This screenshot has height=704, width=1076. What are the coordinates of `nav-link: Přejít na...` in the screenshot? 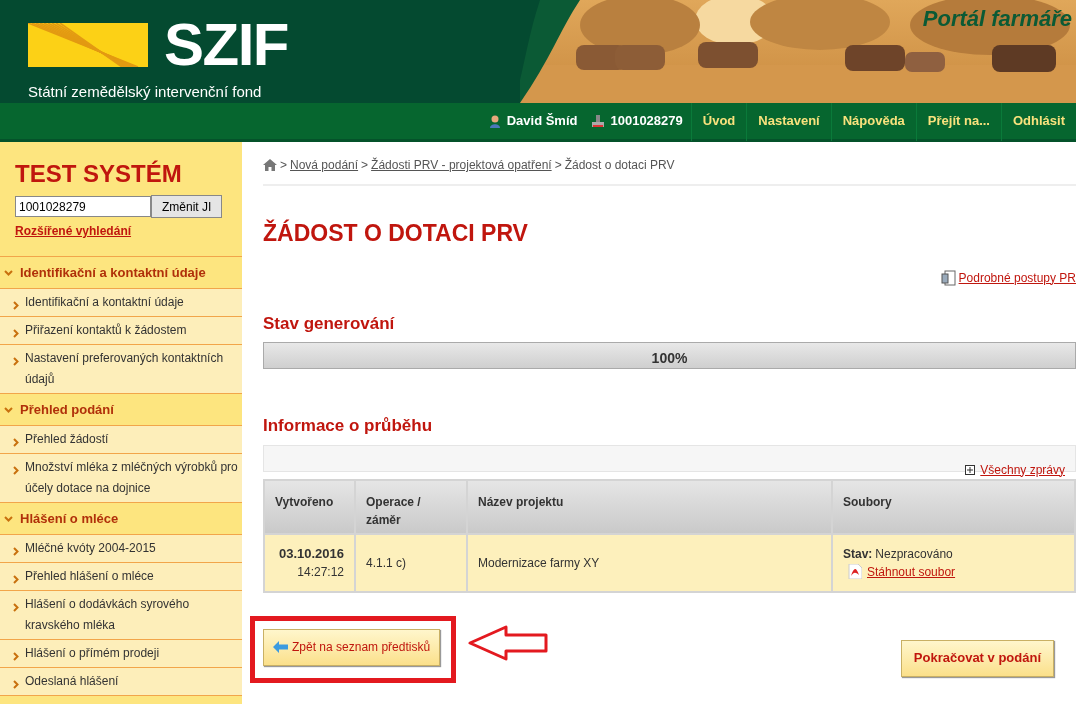 It's located at (958, 121).